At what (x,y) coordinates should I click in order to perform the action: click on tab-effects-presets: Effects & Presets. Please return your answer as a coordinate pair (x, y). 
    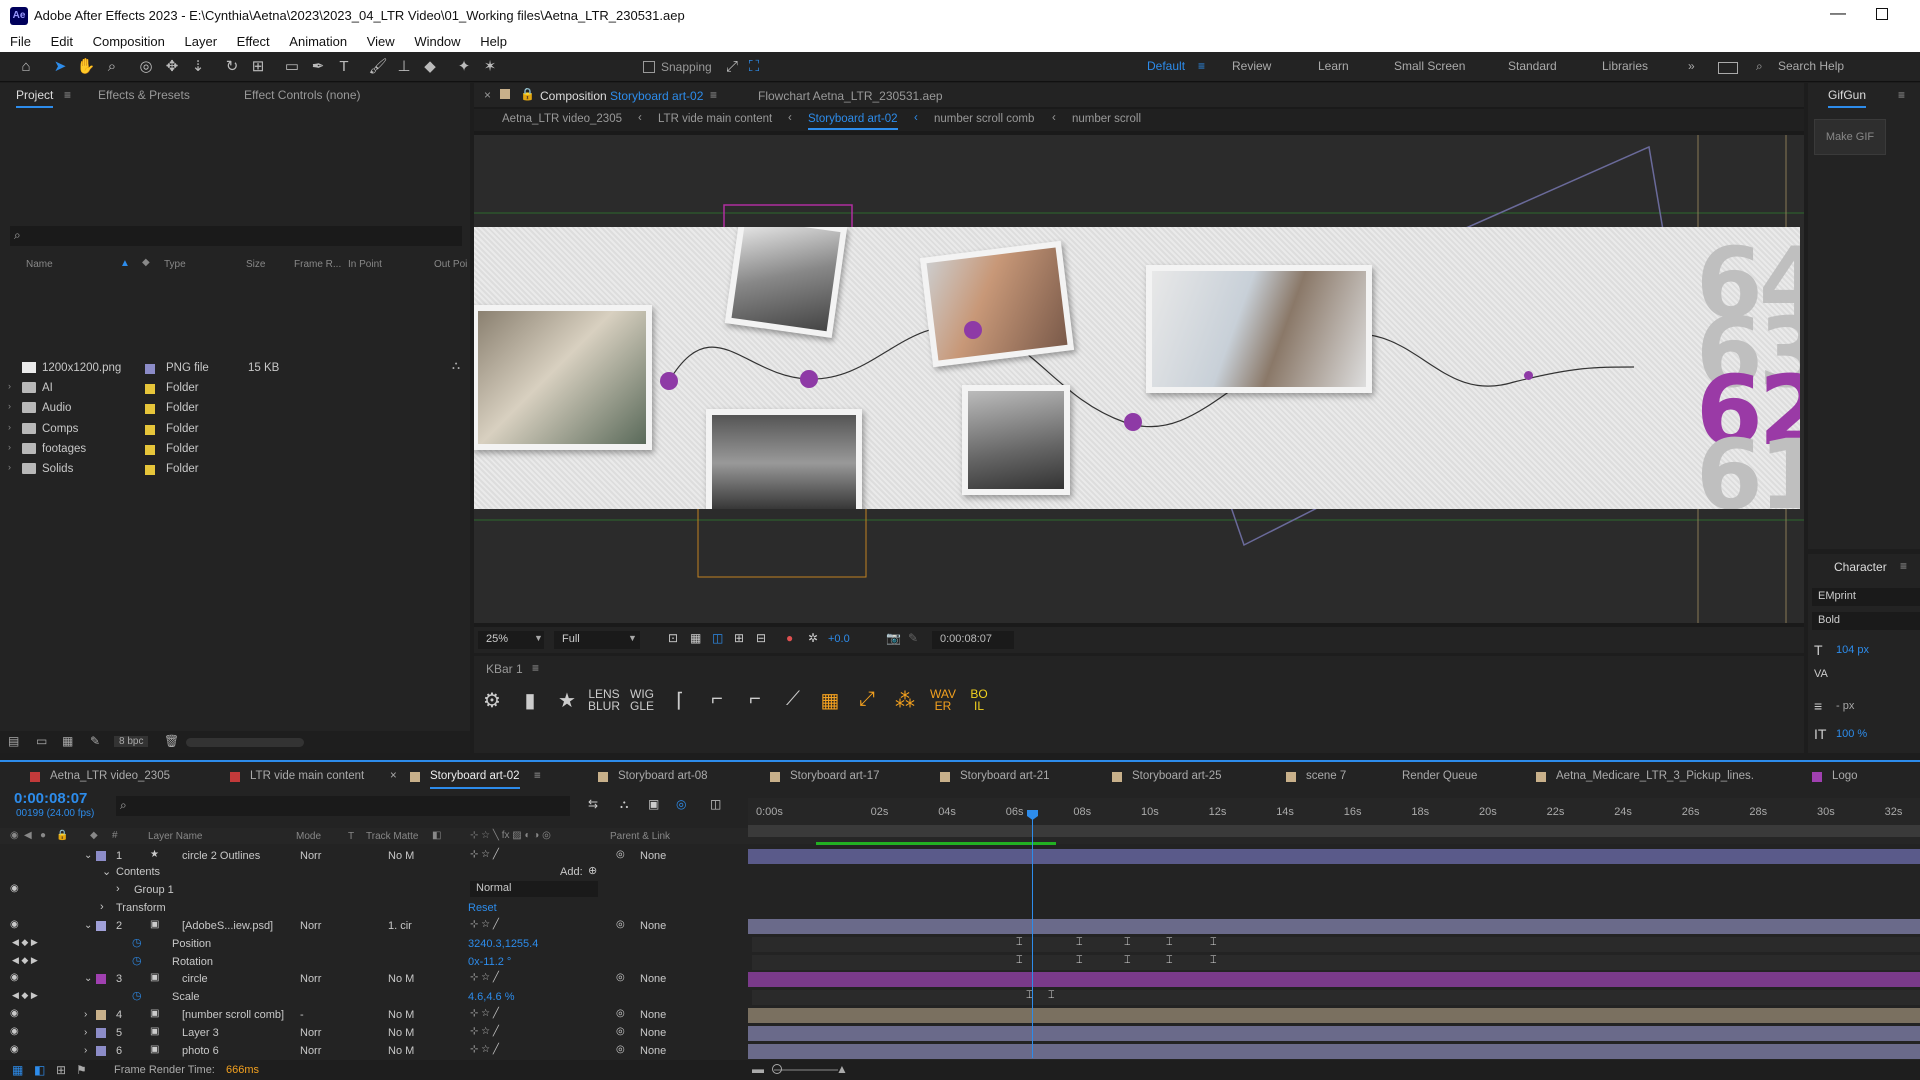
    Looking at the image, I should click on (144, 95).